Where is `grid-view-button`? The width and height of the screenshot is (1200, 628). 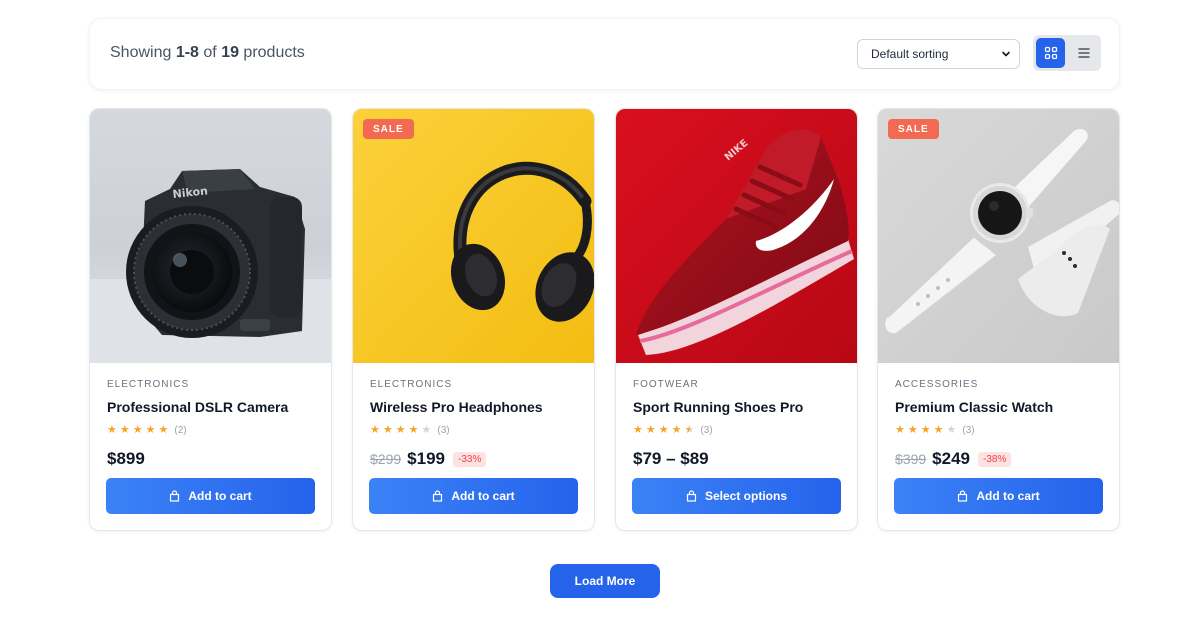 grid-view-button is located at coordinates (1050, 53).